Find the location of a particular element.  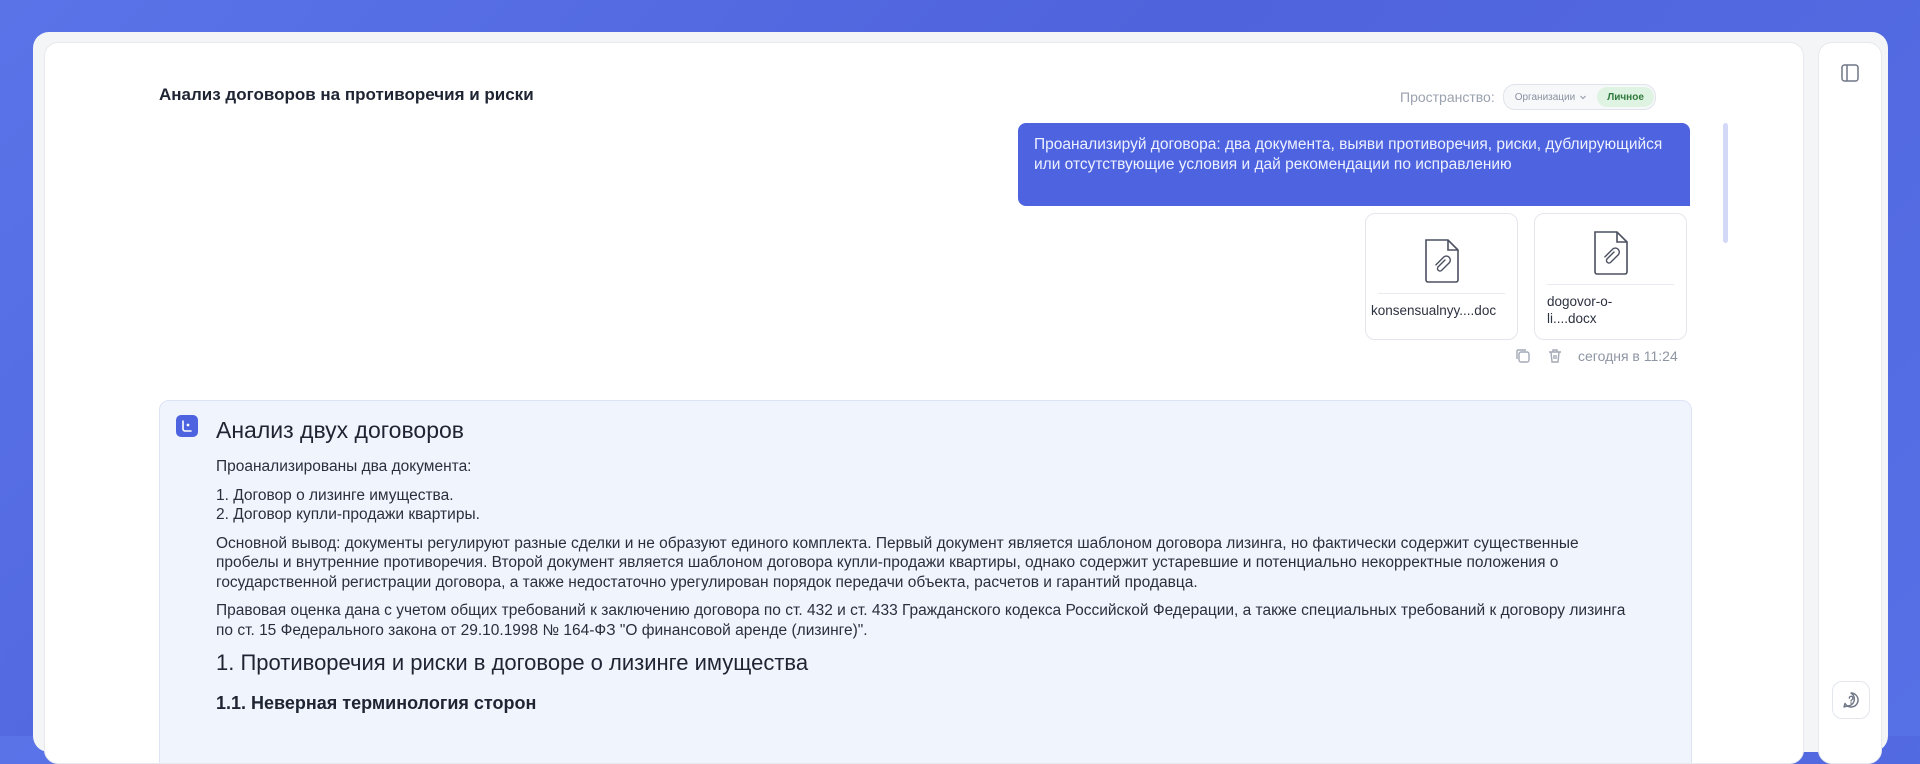

answer-intro: Проанализированы два документа: is located at coordinates (344, 466).